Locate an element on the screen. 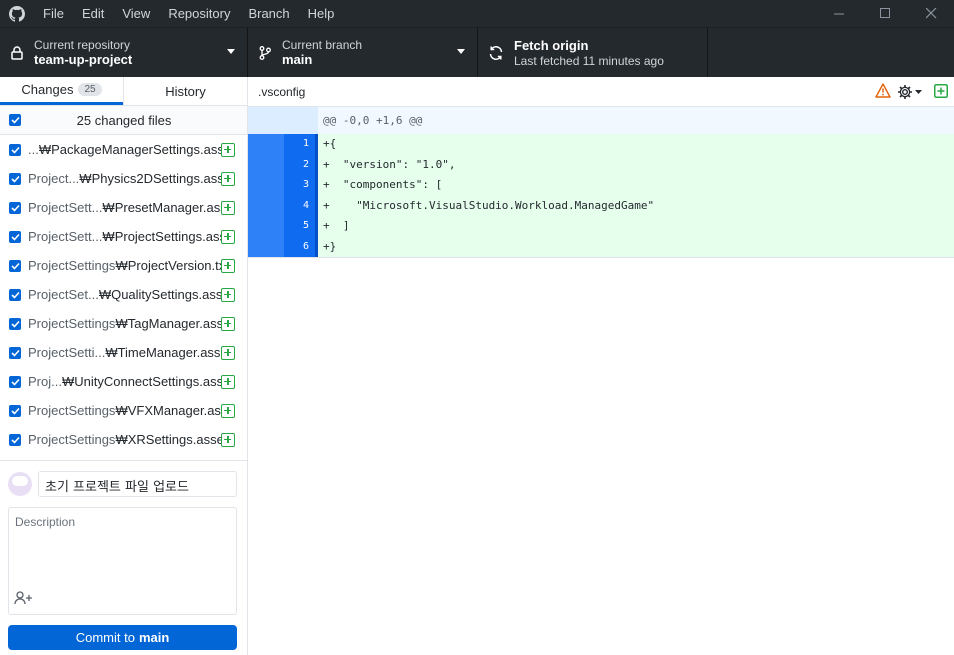  list-item: ProjectSettings₩TagManager.asset is located at coordinates (123, 323).